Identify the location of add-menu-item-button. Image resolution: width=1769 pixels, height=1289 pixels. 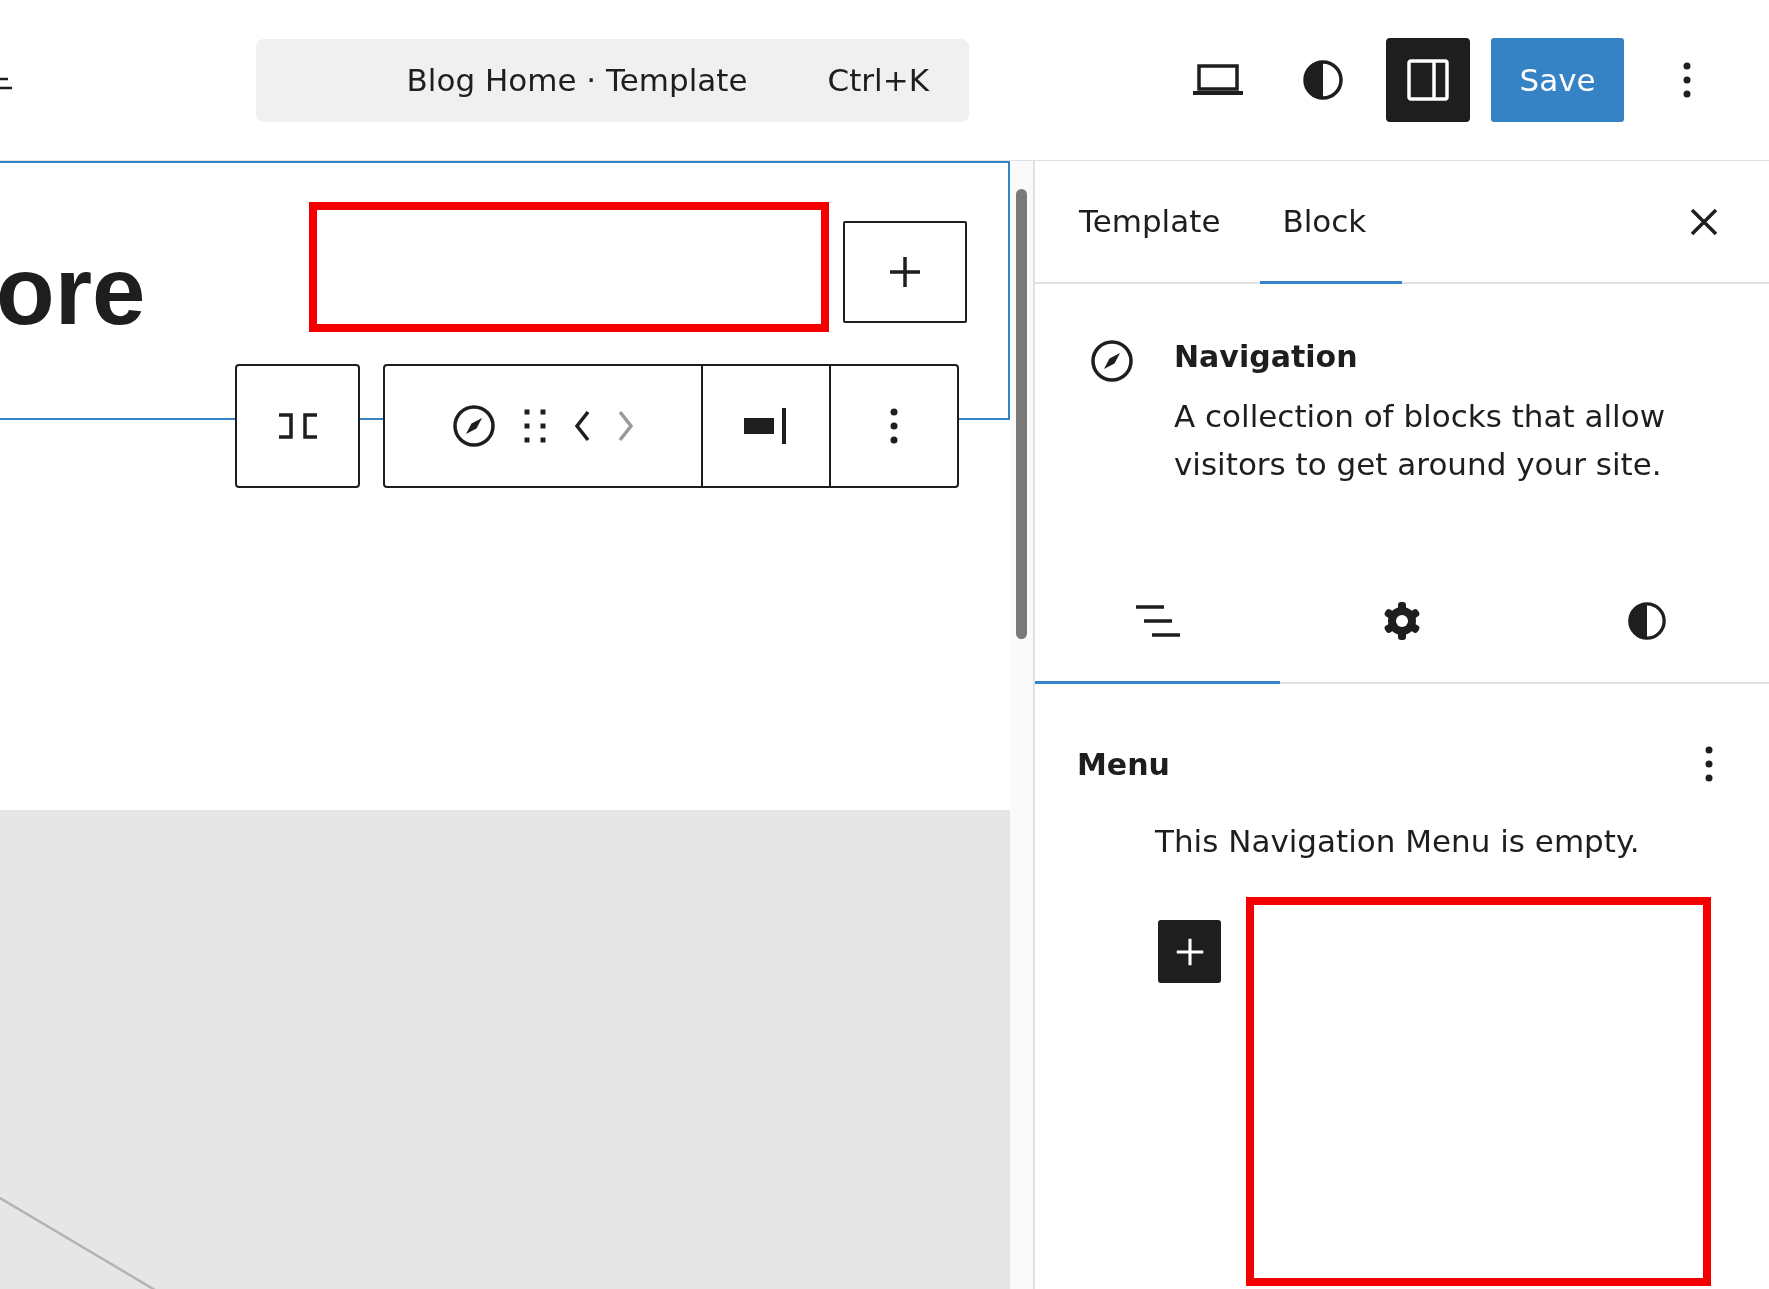
(1189, 951).